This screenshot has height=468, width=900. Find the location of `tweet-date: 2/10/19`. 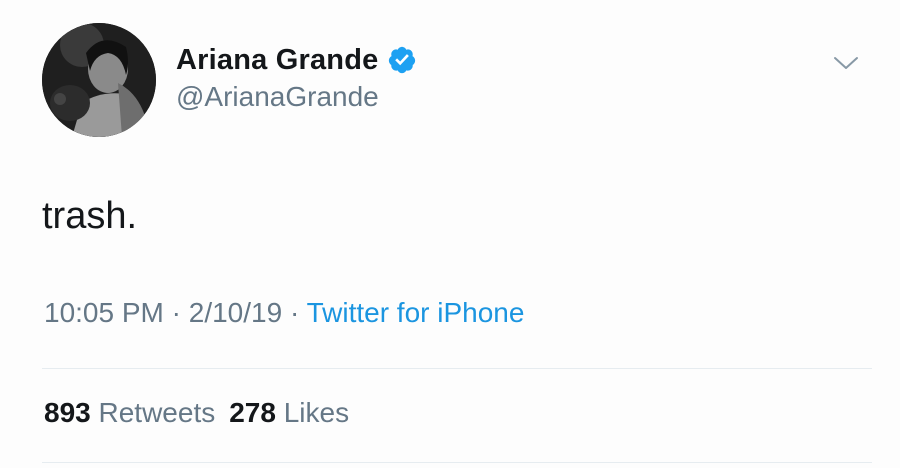

tweet-date: 2/10/19 is located at coordinates (235, 312).